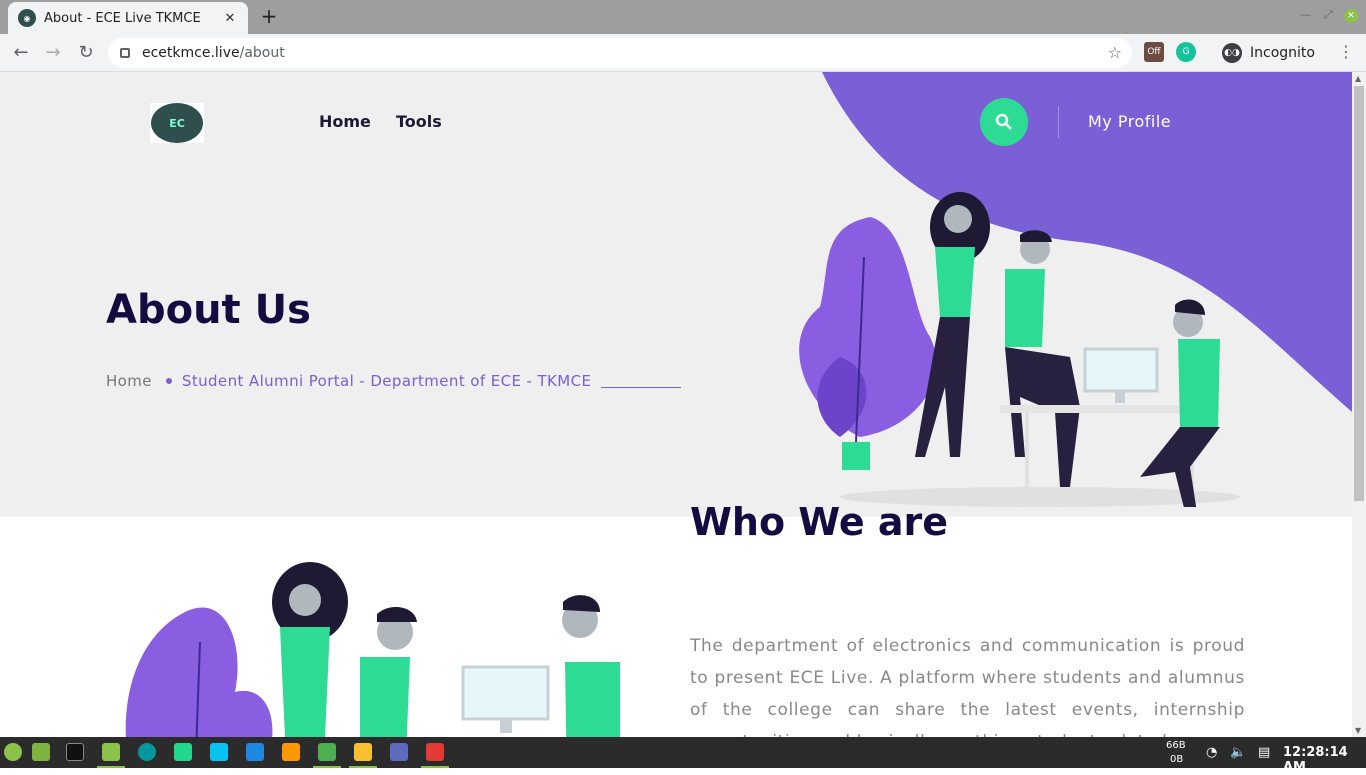 This screenshot has height=775, width=1366. I want to click on extension-off-label: Off, so click(1154, 52).